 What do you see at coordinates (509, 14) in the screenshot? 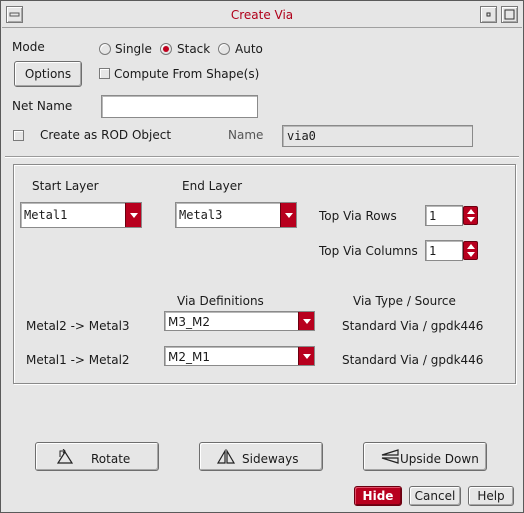
I see `maximize-icon` at bounding box center [509, 14].